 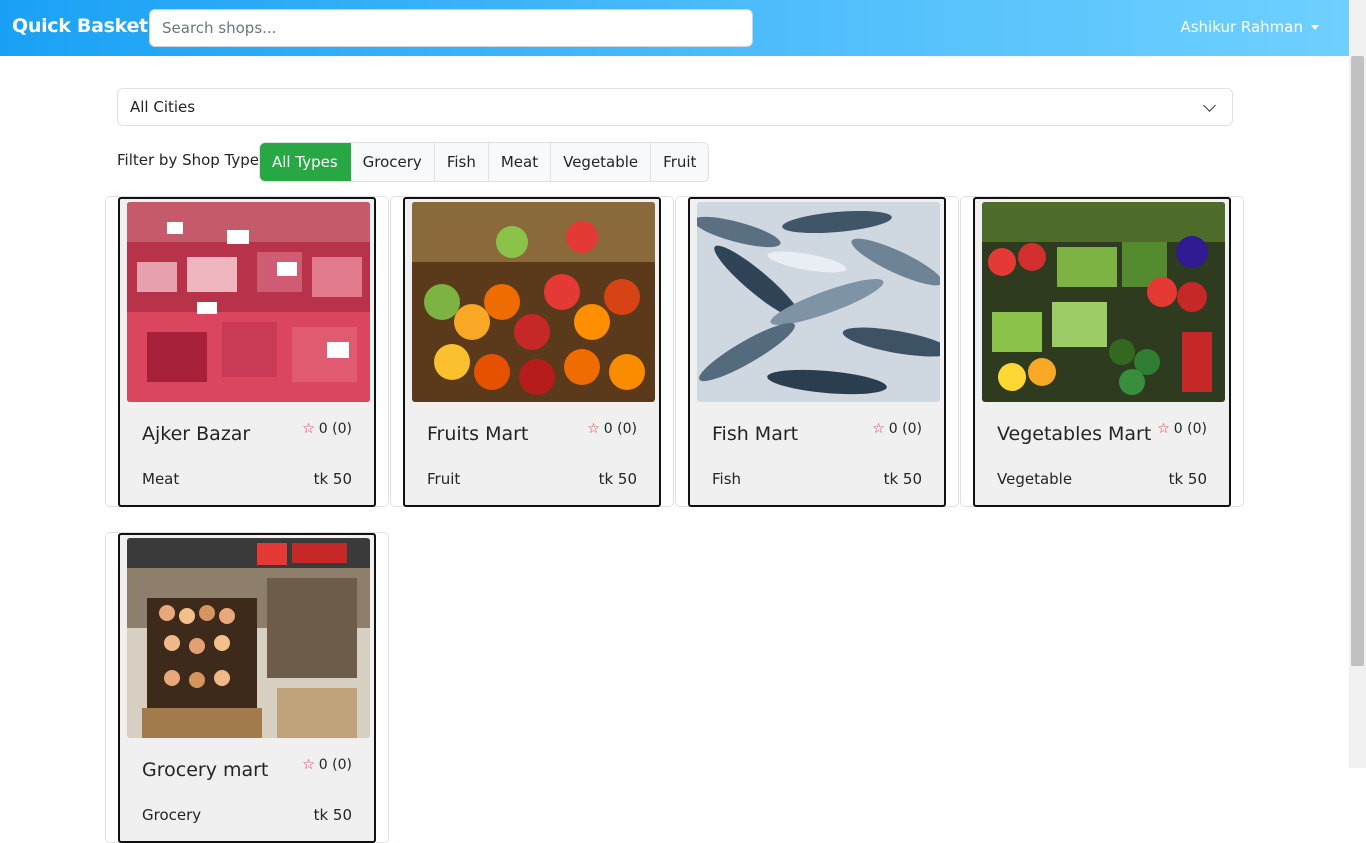 I want to click on caret-down-icon, so click(x=1315, y=27).